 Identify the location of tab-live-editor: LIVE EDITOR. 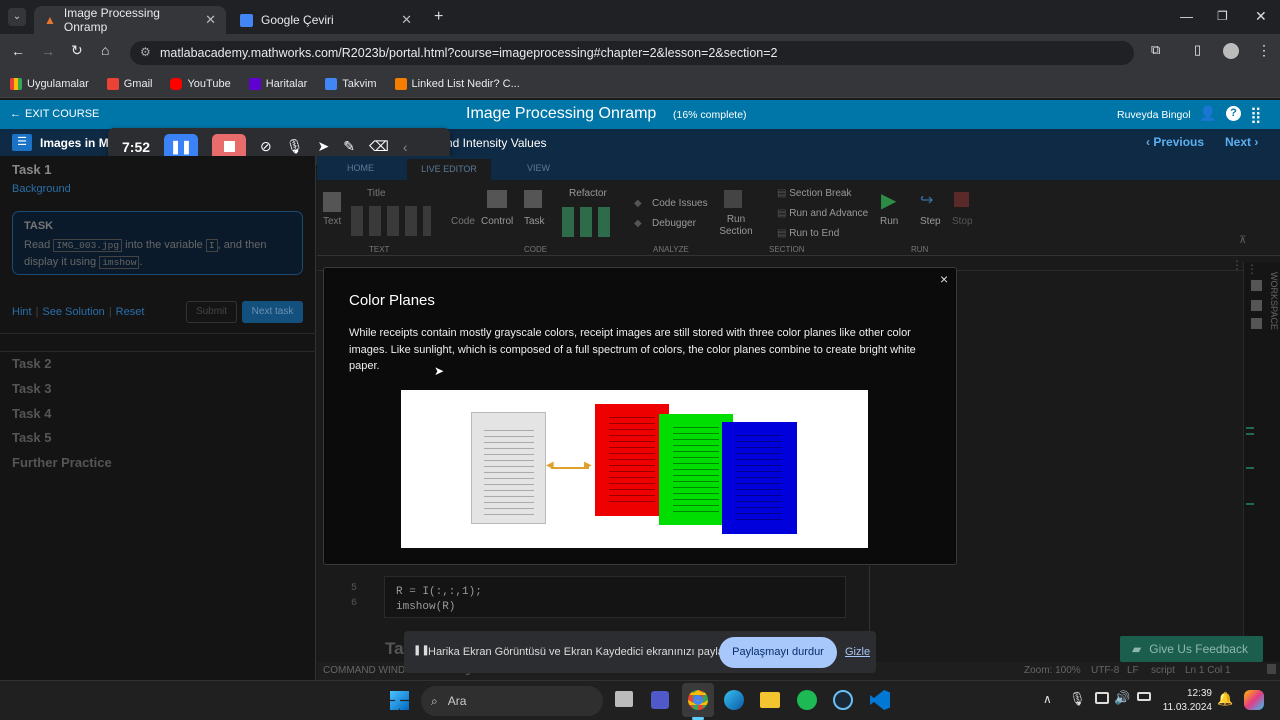
(449, 169).